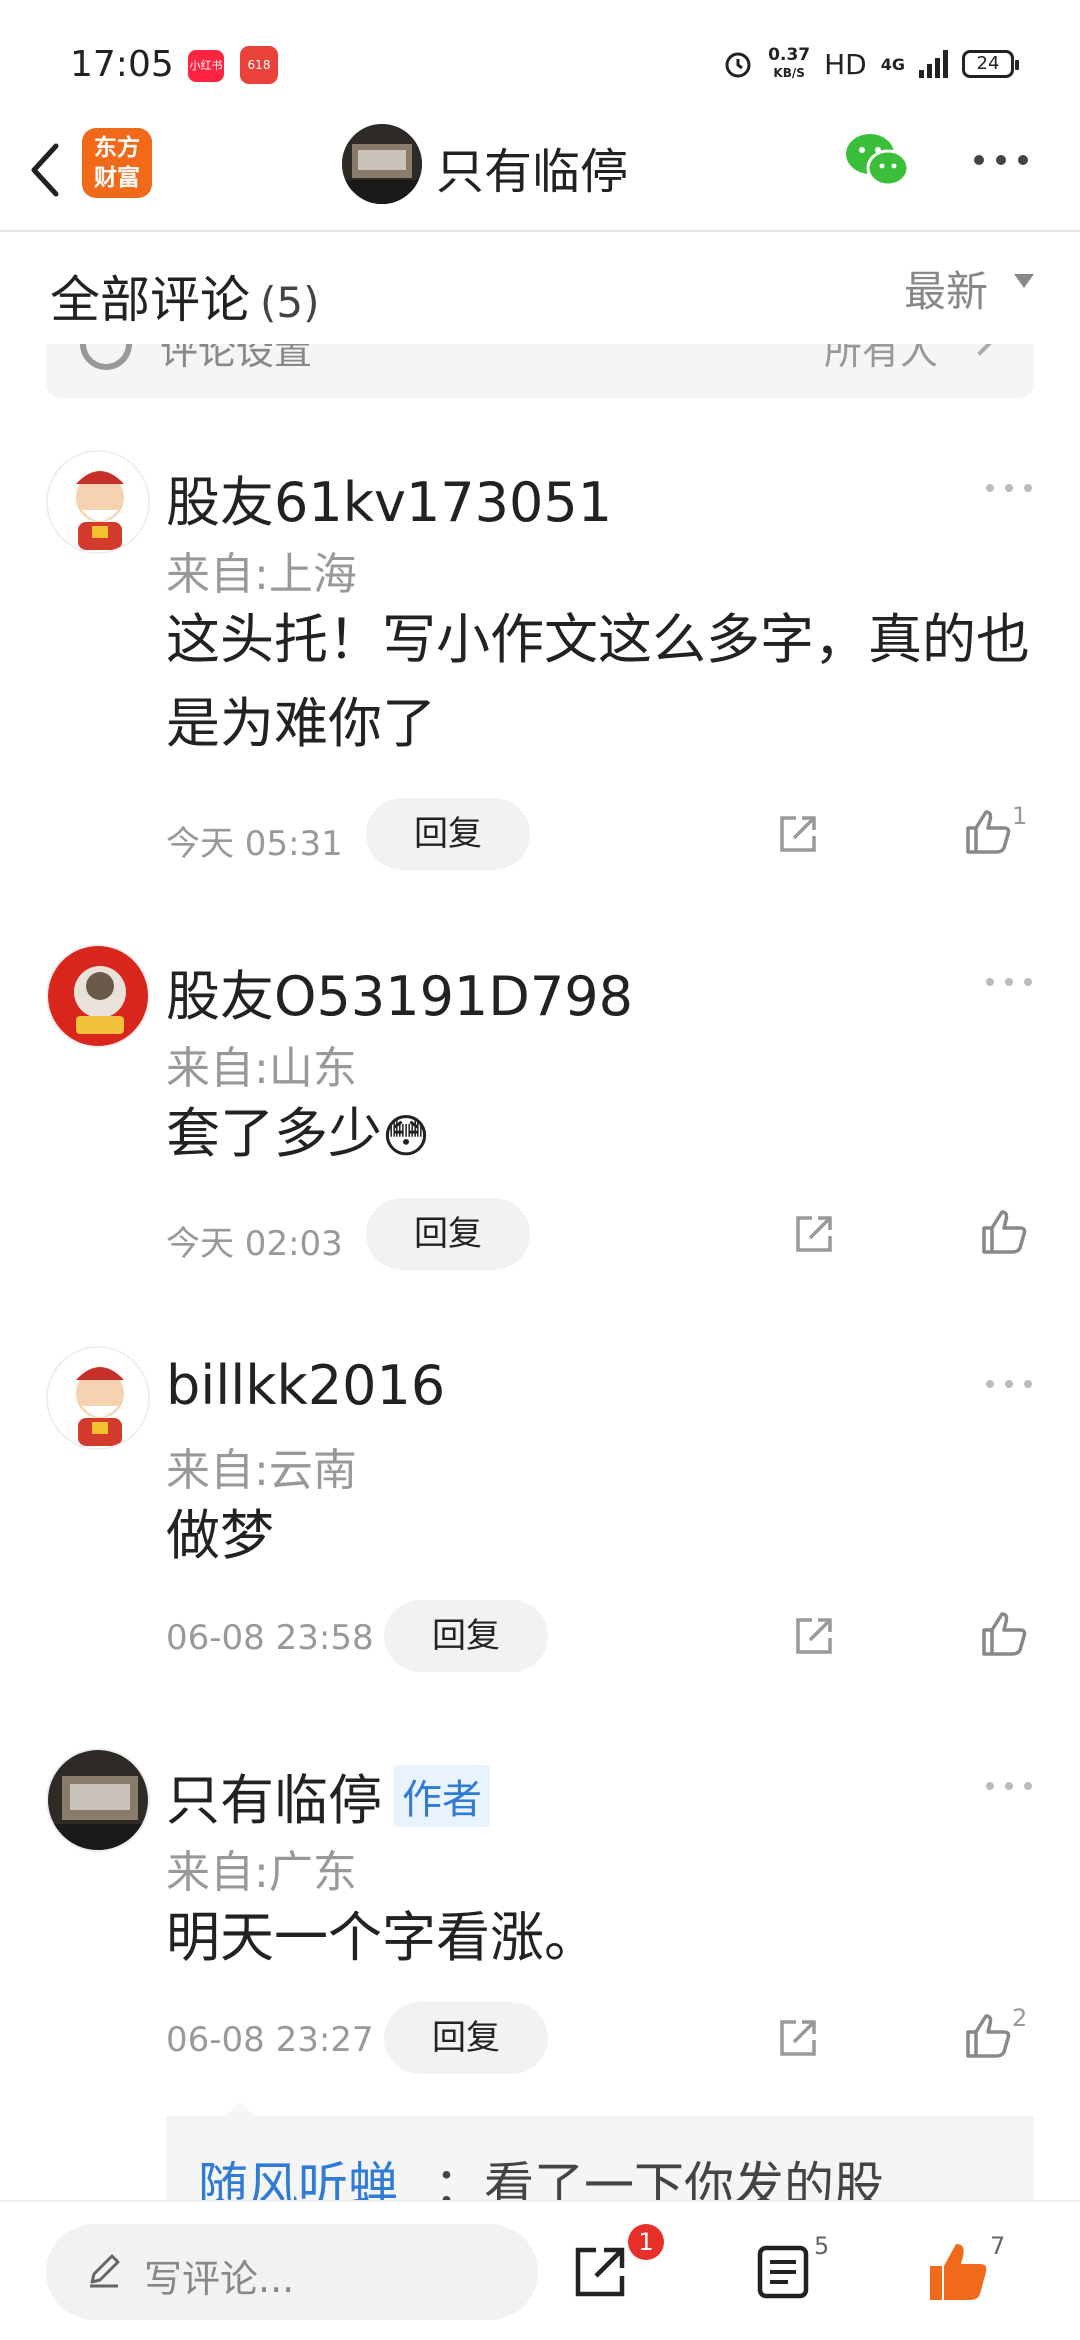 This screenshot has width=1080, height=2340. I want to click on comment-time: 今天 02:03, so click(254, 1244).